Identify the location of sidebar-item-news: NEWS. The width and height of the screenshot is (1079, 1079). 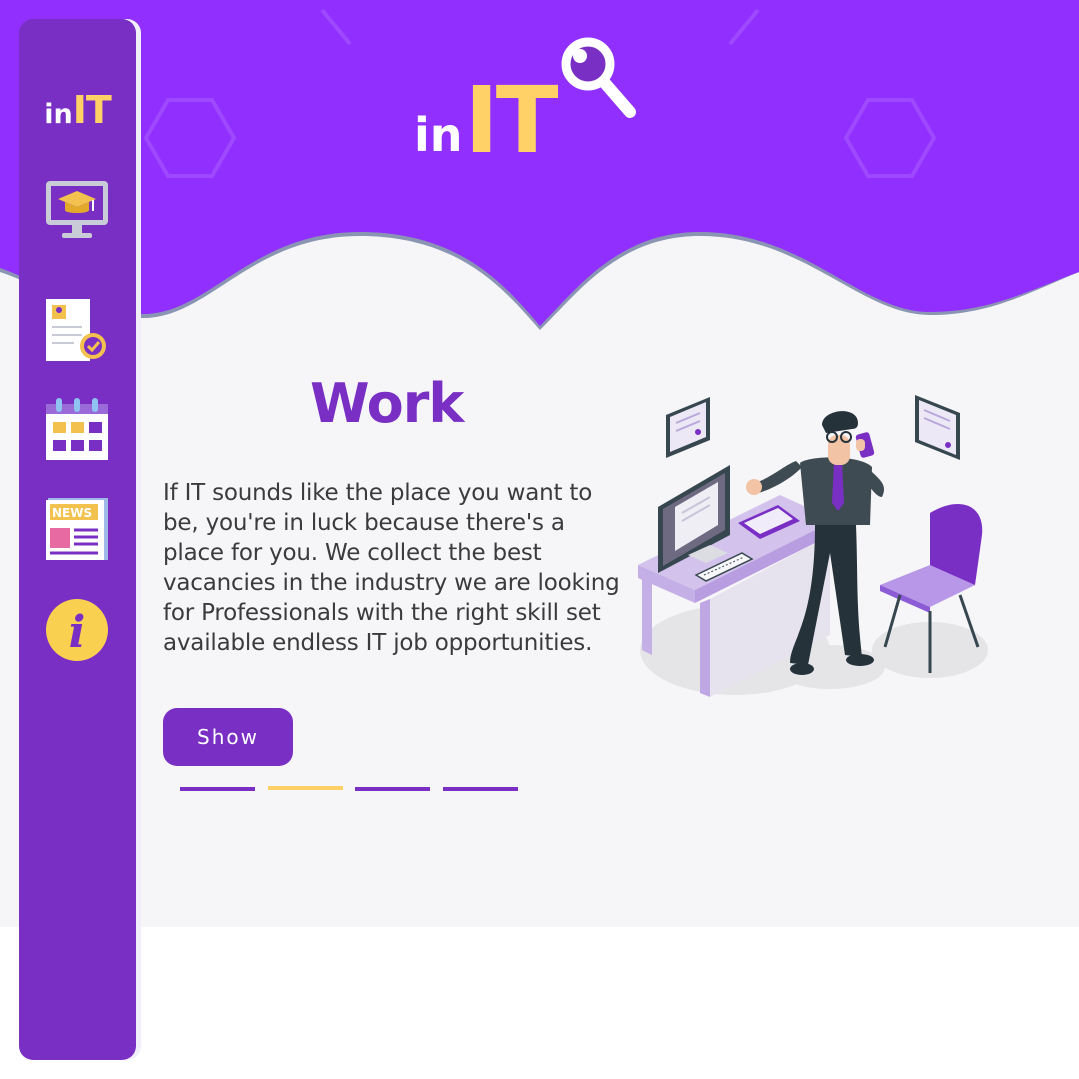
(77, 529).